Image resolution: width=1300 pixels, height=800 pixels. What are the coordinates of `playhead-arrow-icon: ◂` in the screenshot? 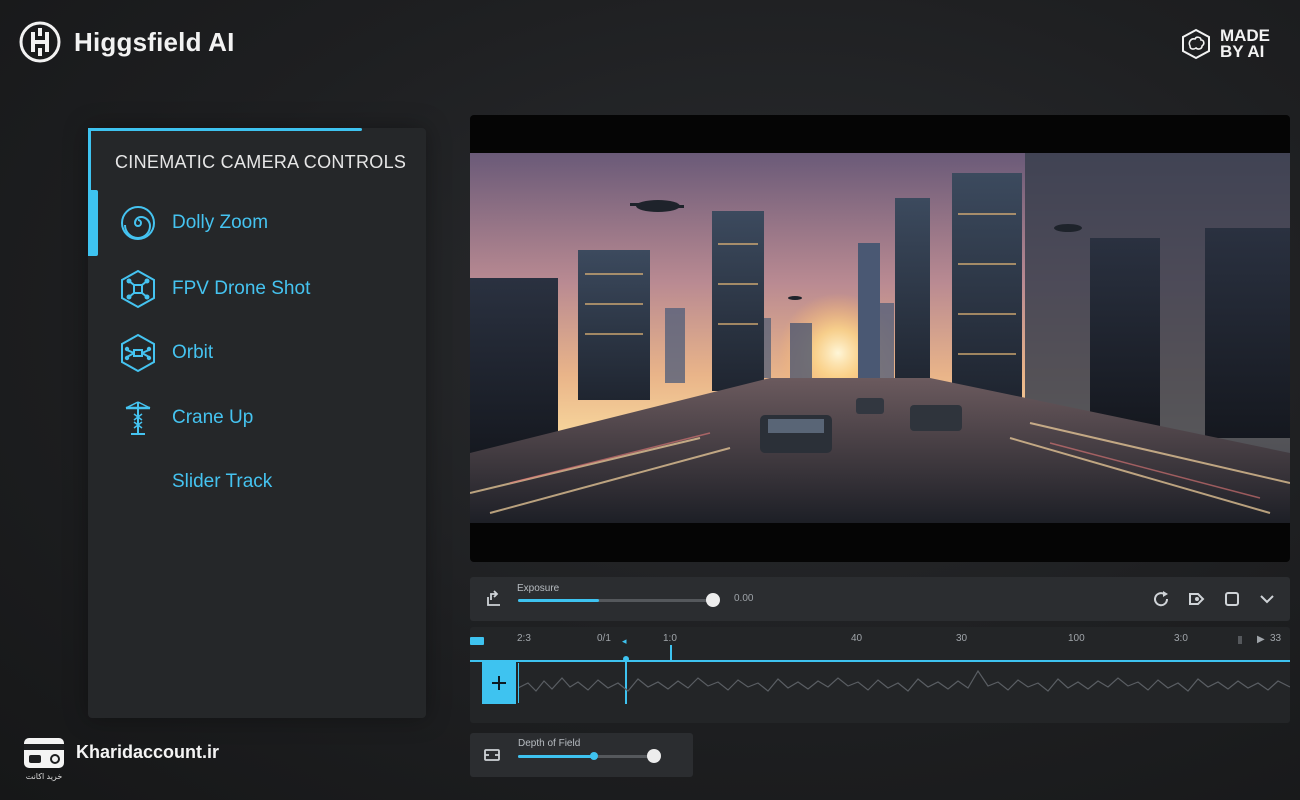 It's located at (624, 641).